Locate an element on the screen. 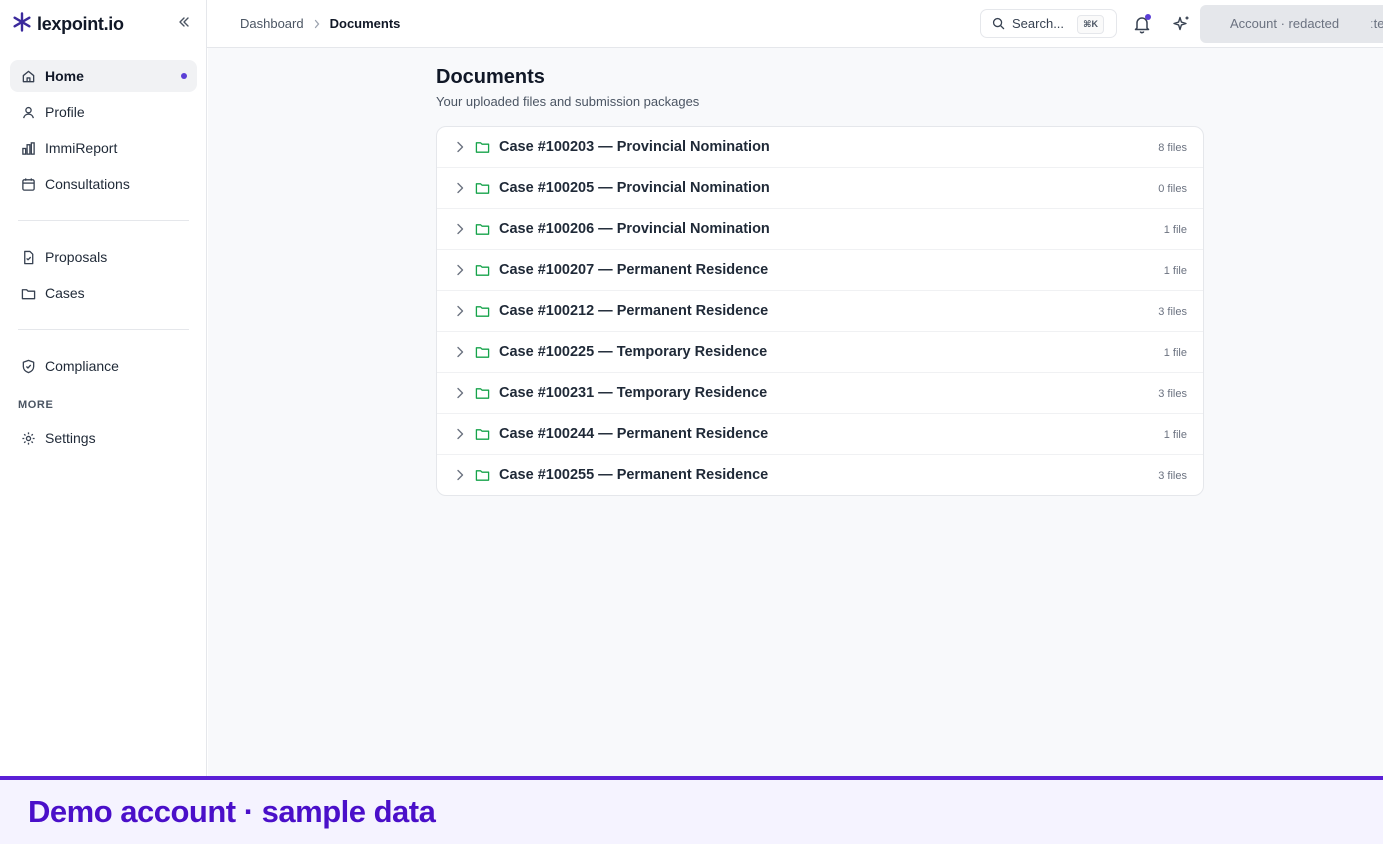 The image size is (1383, 844). sidebar-item-label: ImmiReport is located at coordinates (81, 148).